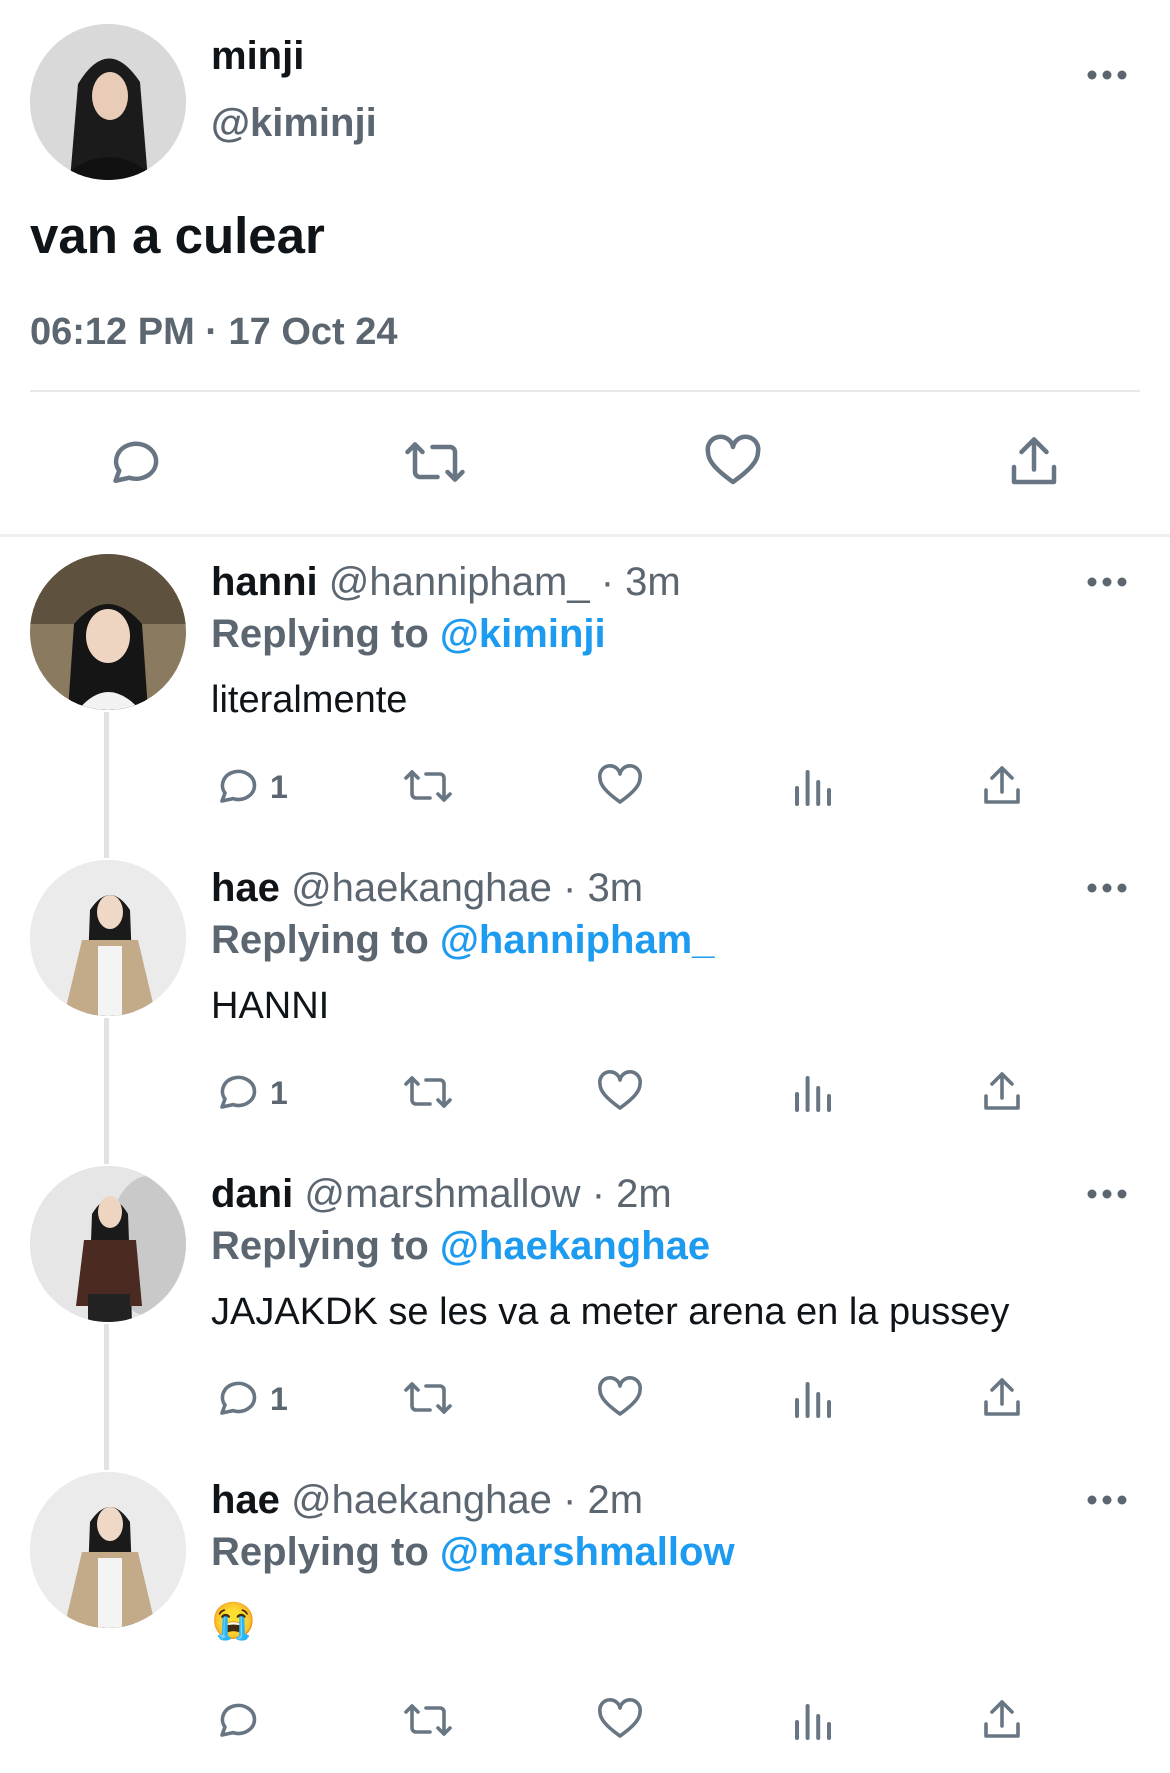 This screenshot has width=1170, height=1773. Describe the element at coordinates (585, 391) in the screenshot. I see `divider` at that location.